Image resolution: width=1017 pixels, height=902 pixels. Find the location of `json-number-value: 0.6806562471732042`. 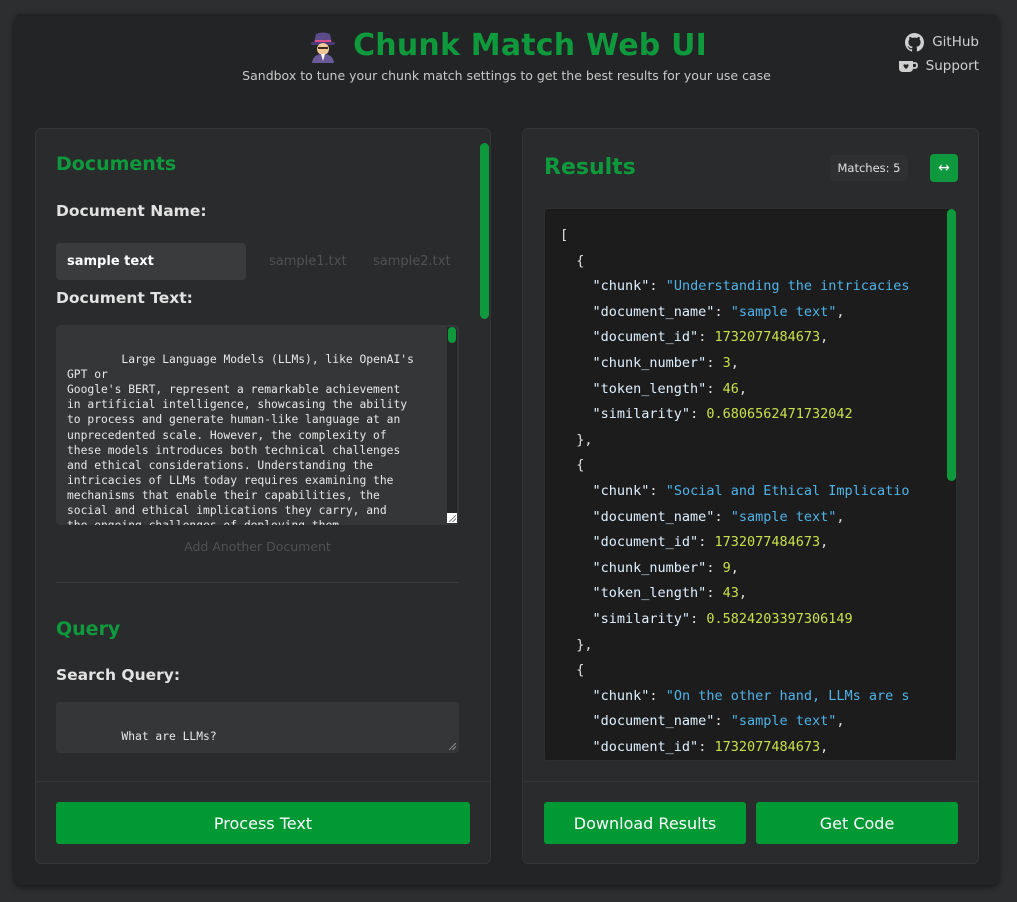

json-number-value: 0.6806562471732042 is located at coordinates (779, 414).